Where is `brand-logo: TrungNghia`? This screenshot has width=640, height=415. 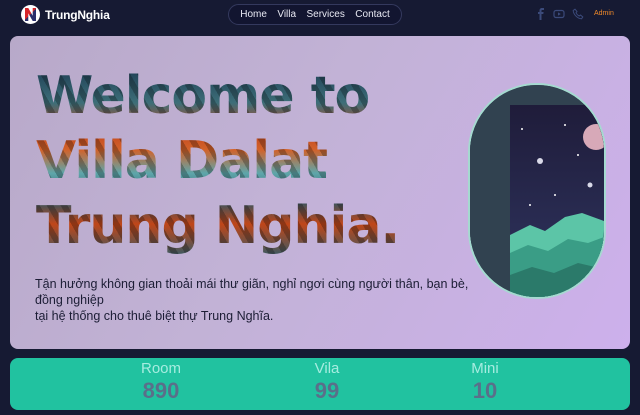
brand-logo: TrungNghia is located at coordinates (65, 14).